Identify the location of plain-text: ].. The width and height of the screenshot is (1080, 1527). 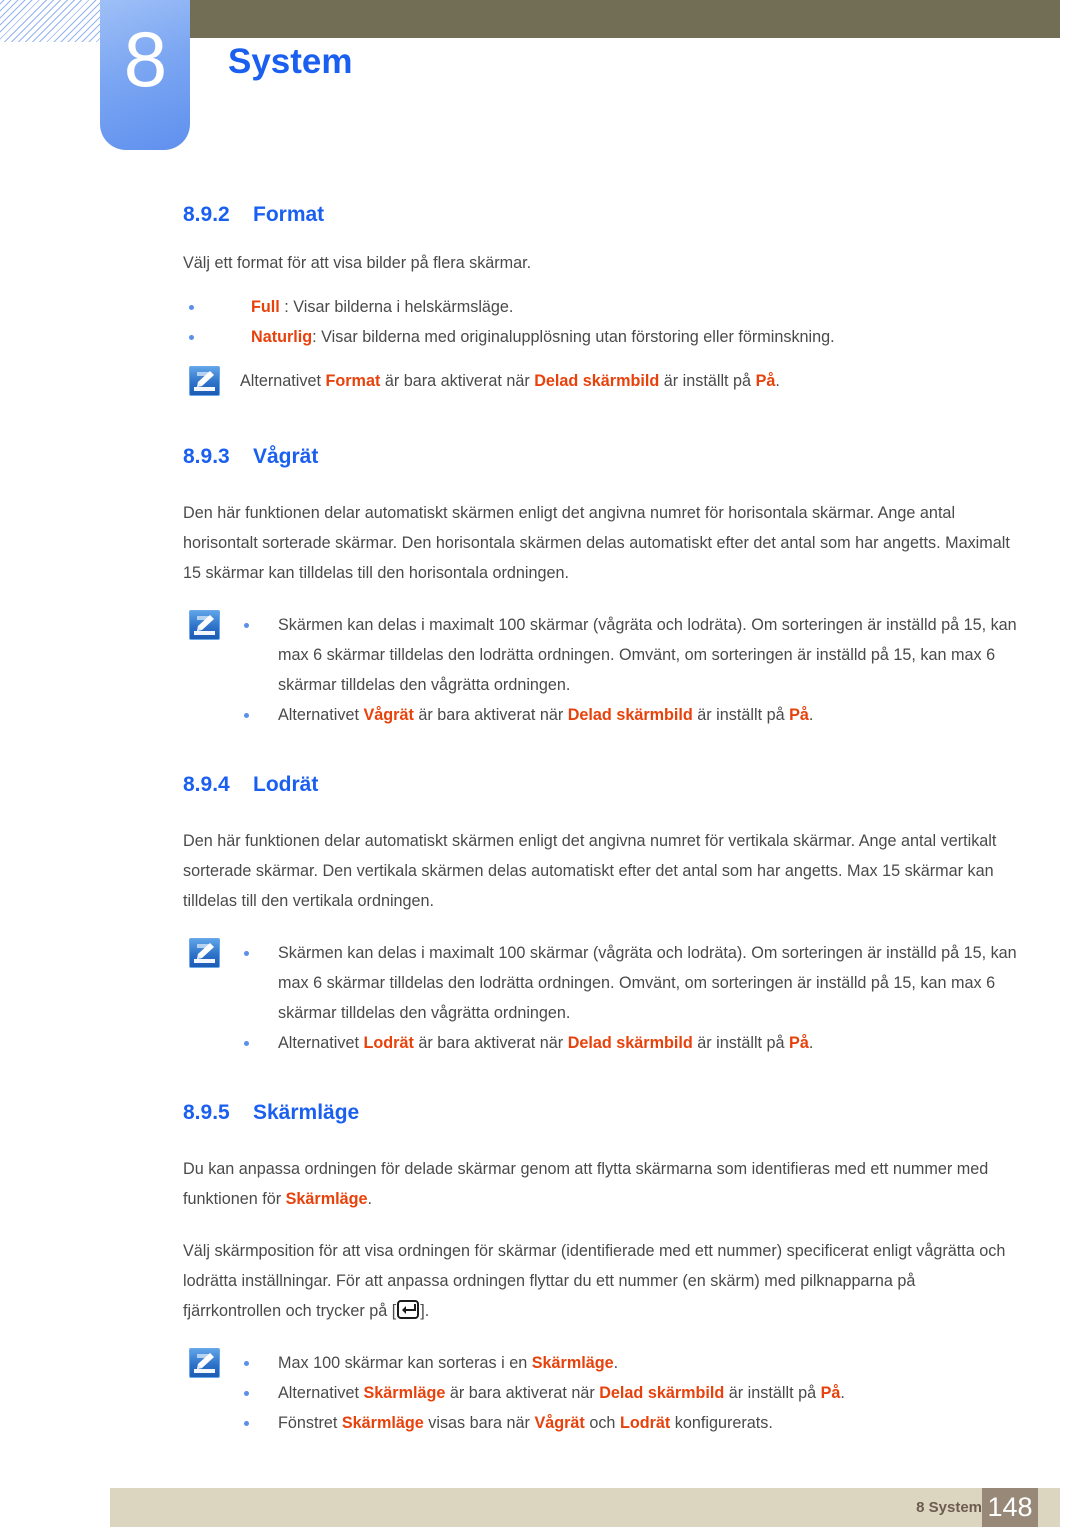
(425, 1311).